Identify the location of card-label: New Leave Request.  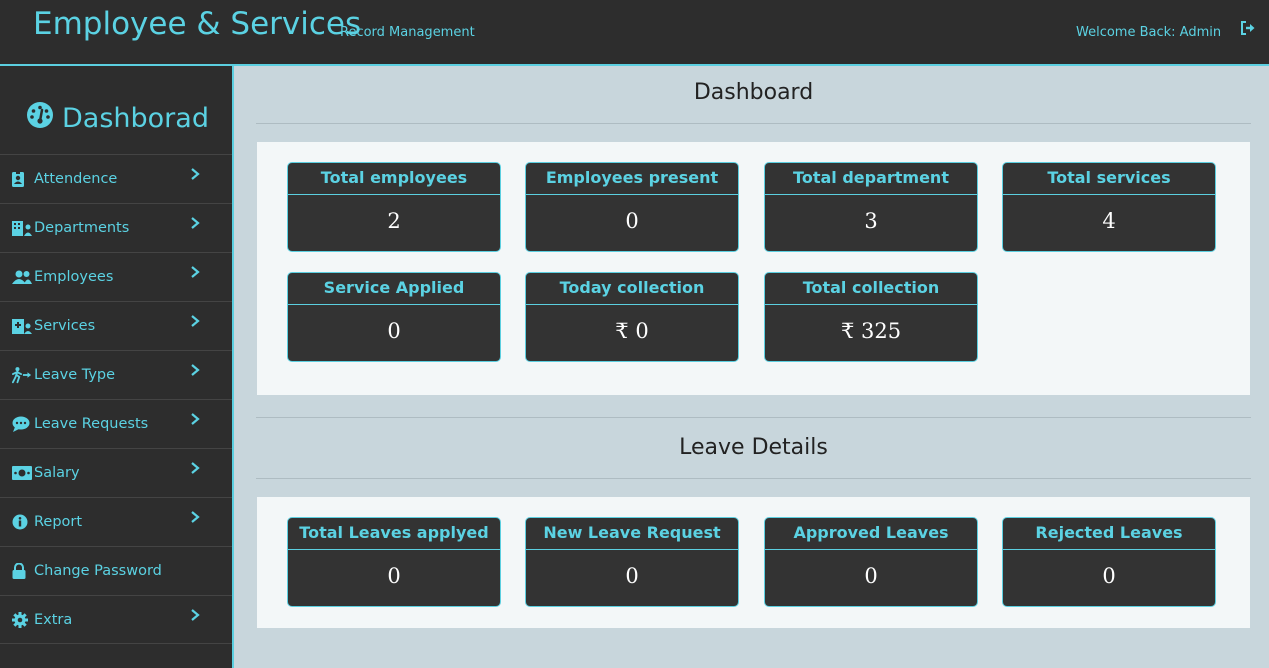
(632, 534).